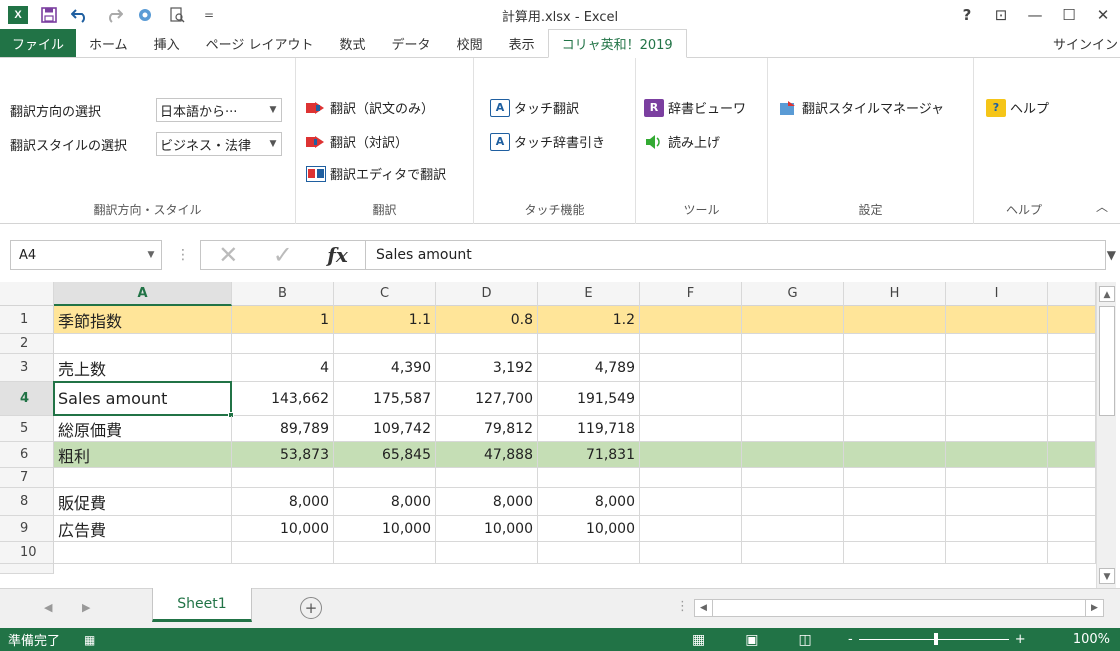 This screenshot has height=651, width=1120. What do you see at coordinates (1107, 294) in the screenshot?
I see `scroll-up-icon: ▲` at bounding box center [1107, 294].